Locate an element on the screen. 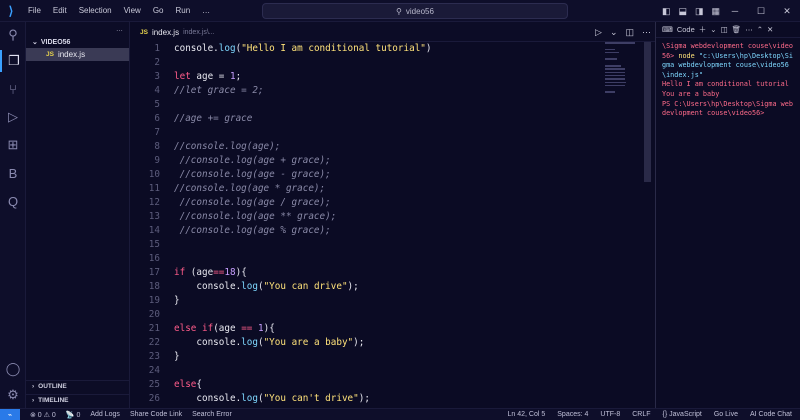 This screenshot has height=420, width=800. minimap is located at coordinates (623, 72).